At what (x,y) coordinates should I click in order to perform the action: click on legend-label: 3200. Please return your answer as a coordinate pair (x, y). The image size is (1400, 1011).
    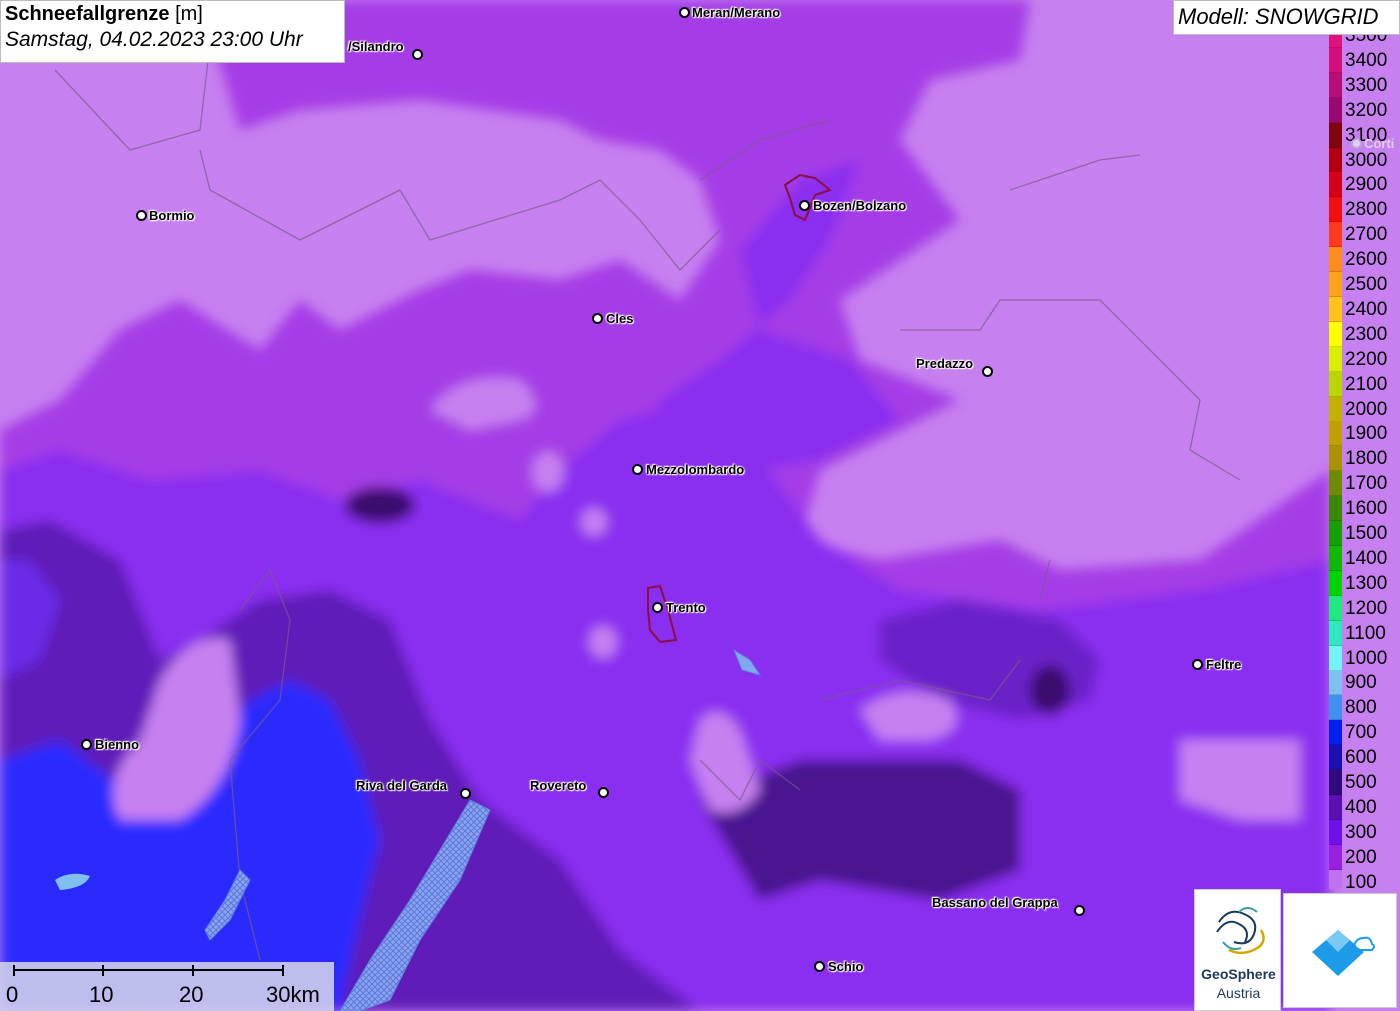
    Looking at the image, I should click on (1366, 110).